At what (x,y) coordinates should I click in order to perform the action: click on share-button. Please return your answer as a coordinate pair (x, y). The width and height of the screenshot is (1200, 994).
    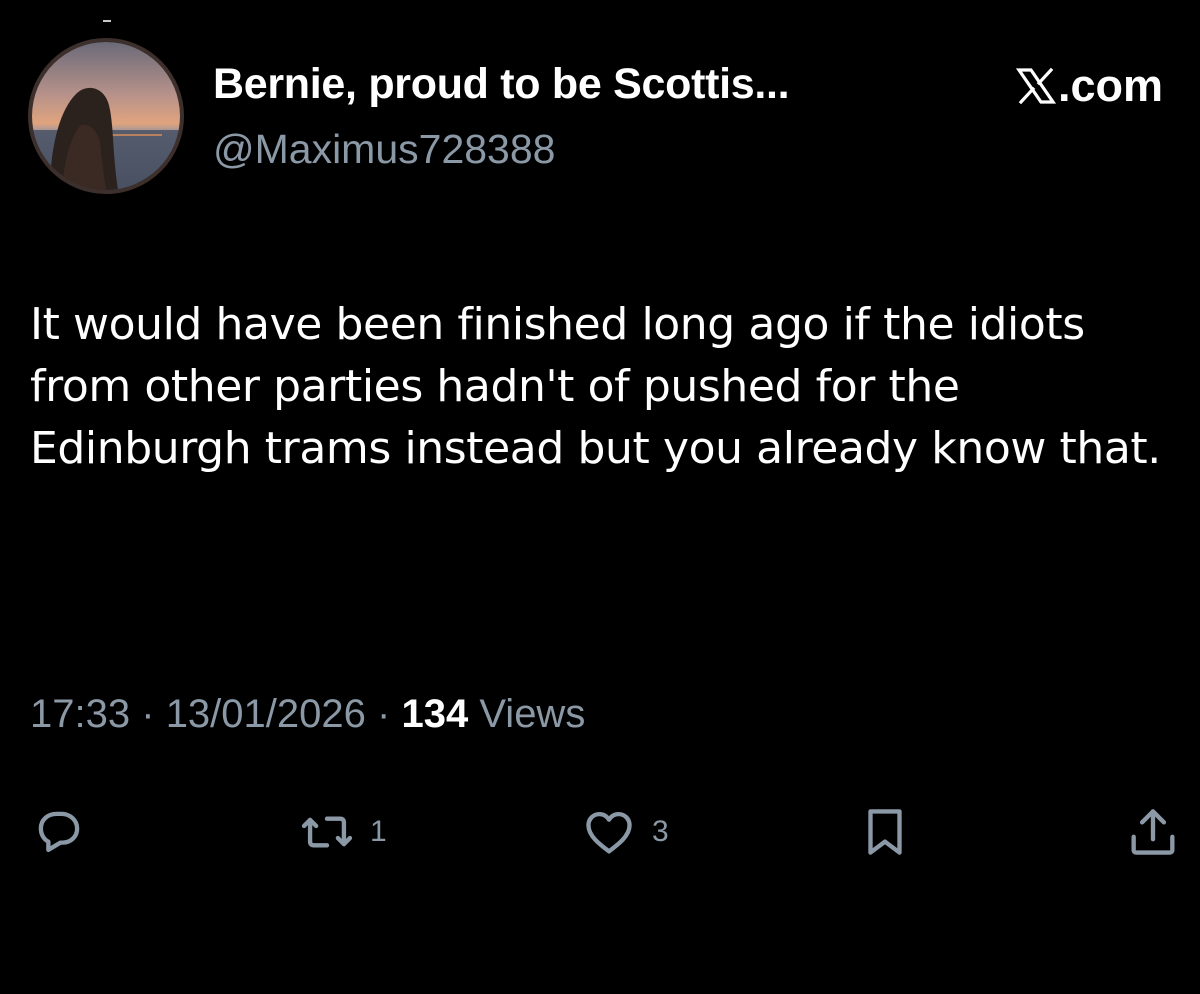
    Looking at the image, I should click on (1153, 832).